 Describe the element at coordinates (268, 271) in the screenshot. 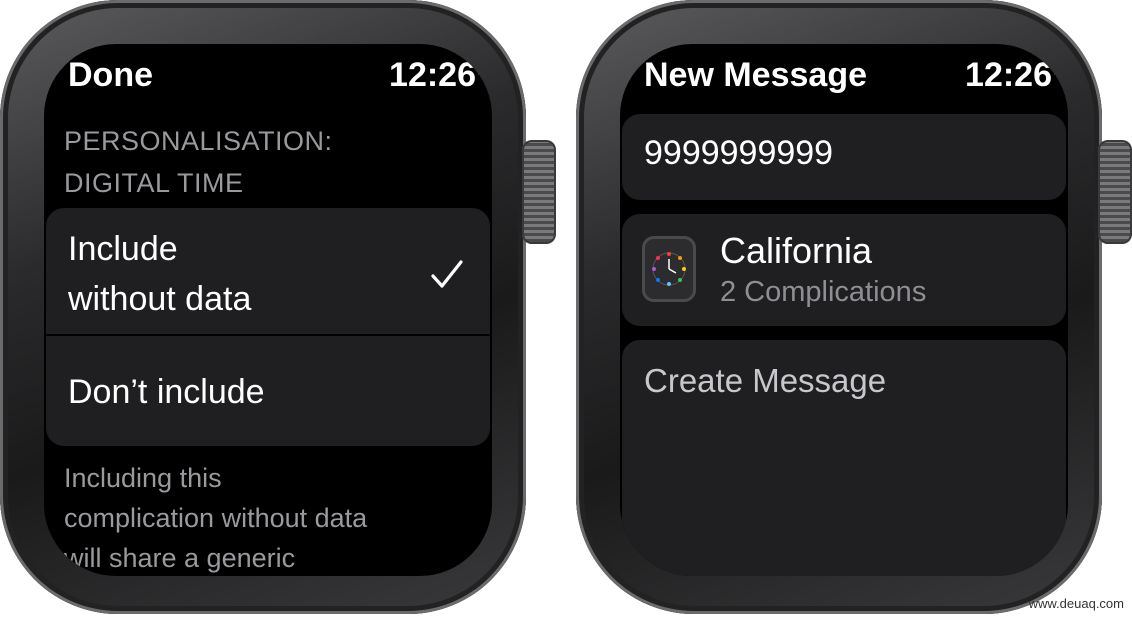

I see `option-include-without-data: Include without data` at that location.